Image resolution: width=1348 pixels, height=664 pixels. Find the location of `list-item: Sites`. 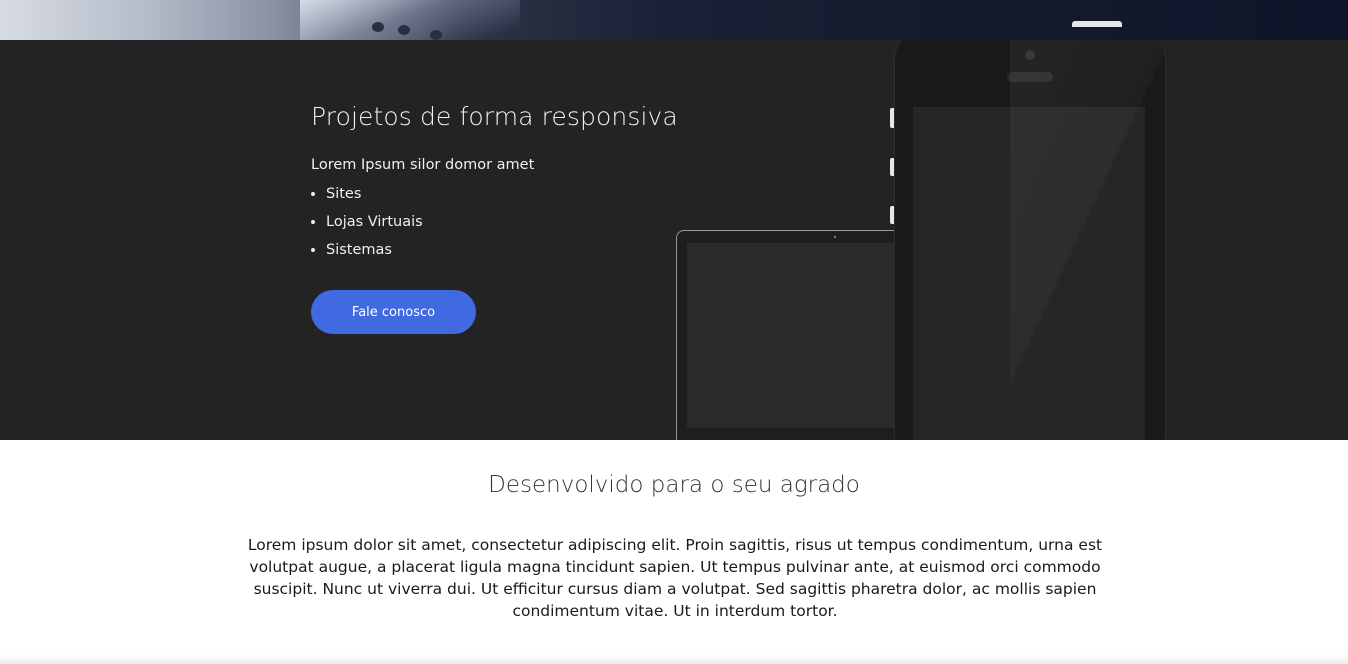

list-item: Sites is located at coordinates (374, 199).